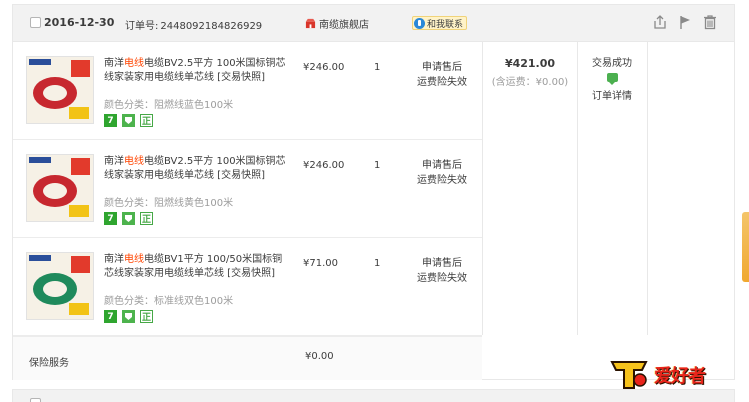 The height and width of the screenshot is (402, 749). Describe the element at coordinates (320, 263) in the screenshot. I see `item-price: ¥71.00` at that location.